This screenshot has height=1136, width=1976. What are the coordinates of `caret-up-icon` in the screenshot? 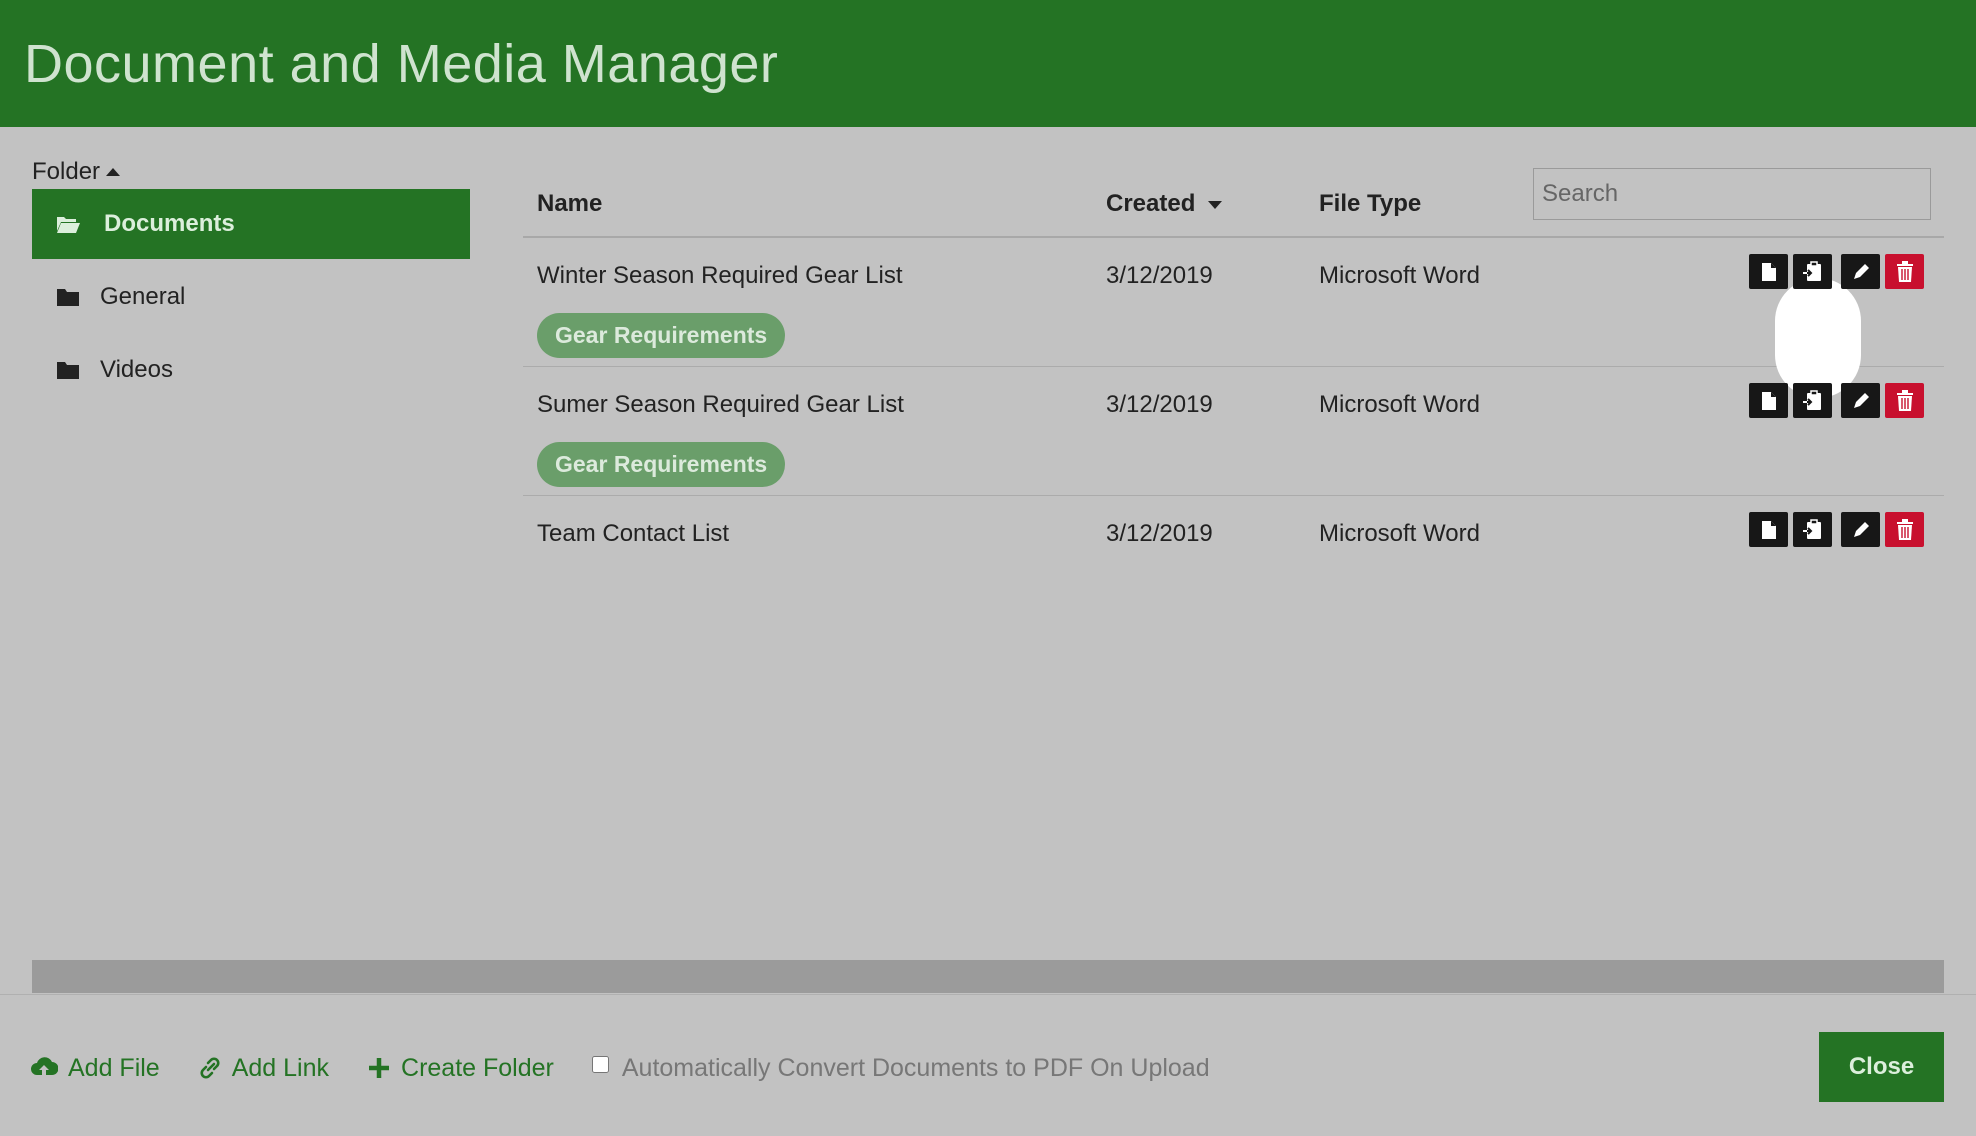 It's located at (113, 172).